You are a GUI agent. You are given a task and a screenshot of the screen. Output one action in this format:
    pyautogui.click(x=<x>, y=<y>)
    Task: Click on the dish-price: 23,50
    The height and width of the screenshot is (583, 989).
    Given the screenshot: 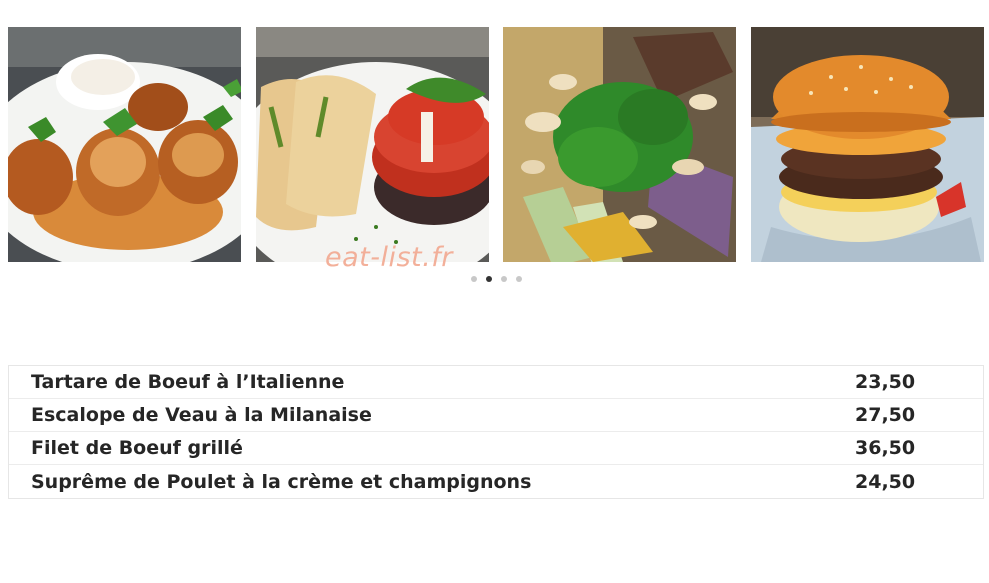 What is the action you would take?
    pyautogui.click(x=885, y=382)
    